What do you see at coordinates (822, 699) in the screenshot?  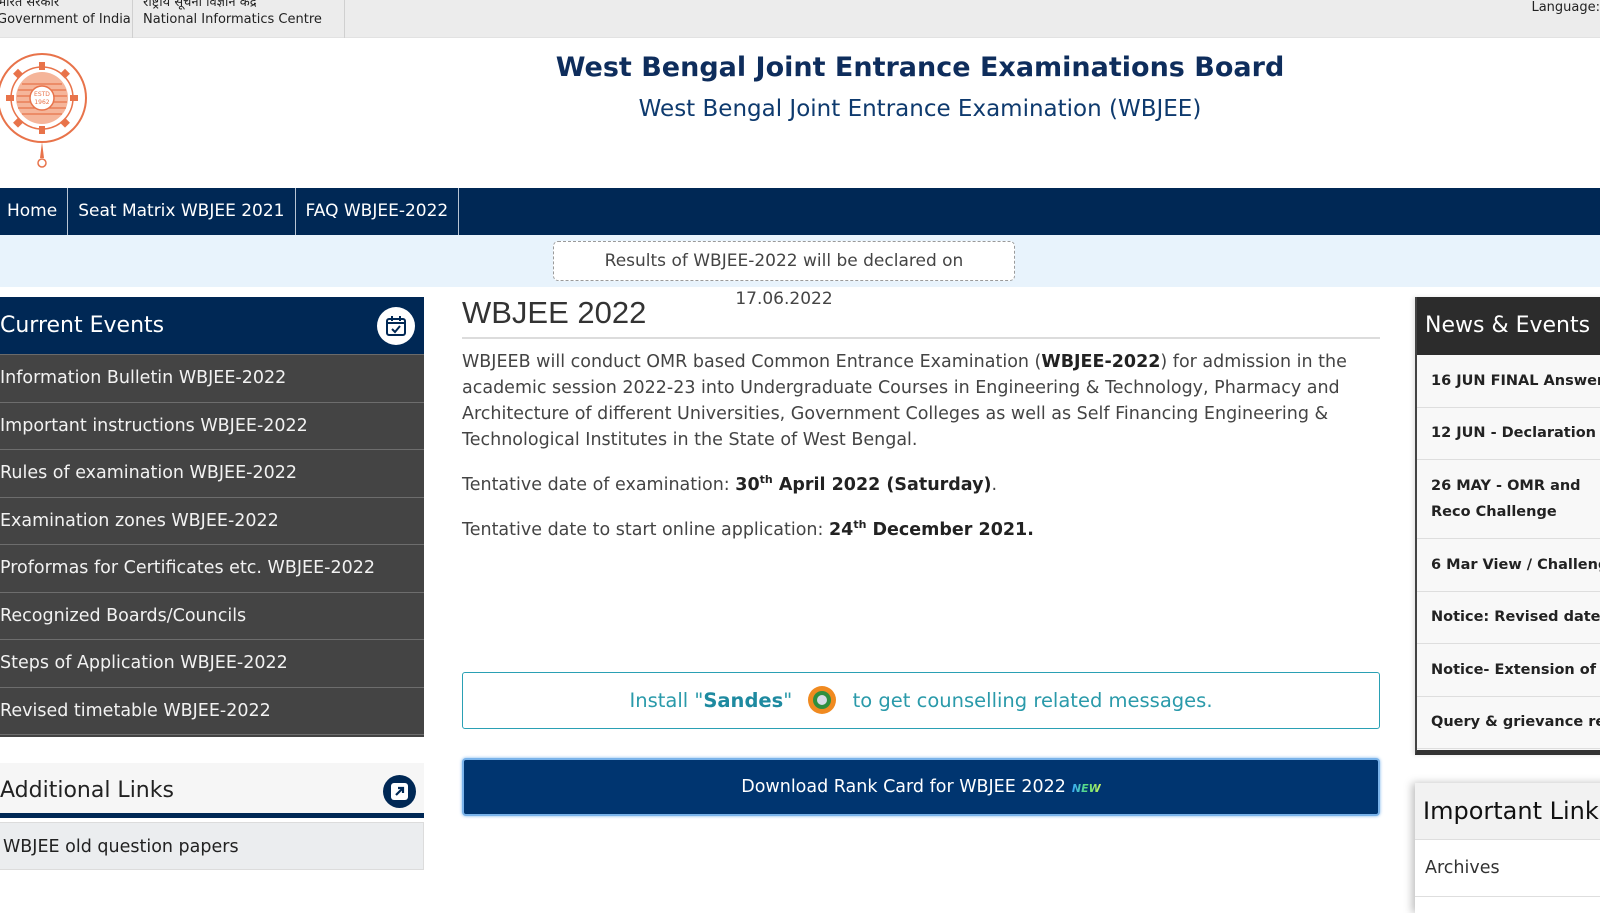 I see `sandes-app-icon` at bounding box center [822, 699].